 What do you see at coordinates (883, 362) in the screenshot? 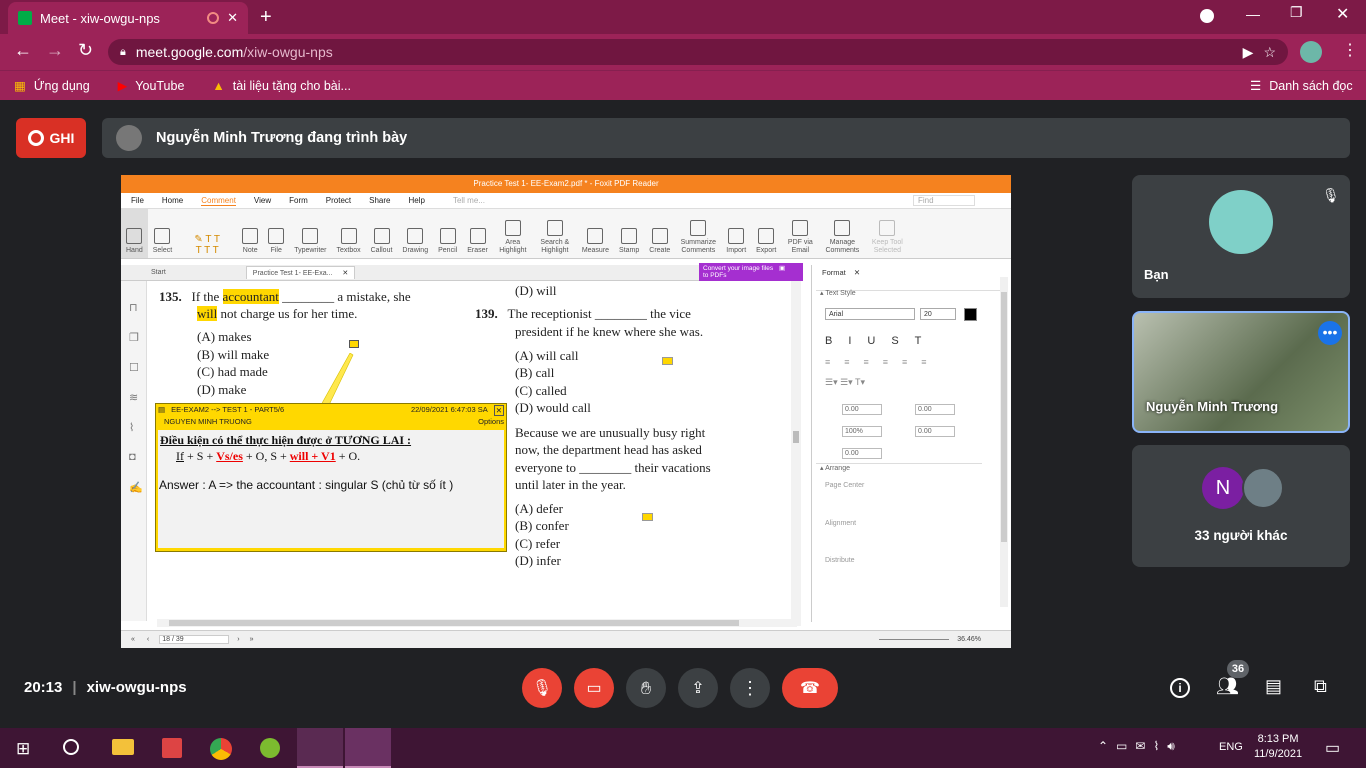
I see `alignment-buttons: ≡≡≡≡≡≡` at bounding box center [883, 362].